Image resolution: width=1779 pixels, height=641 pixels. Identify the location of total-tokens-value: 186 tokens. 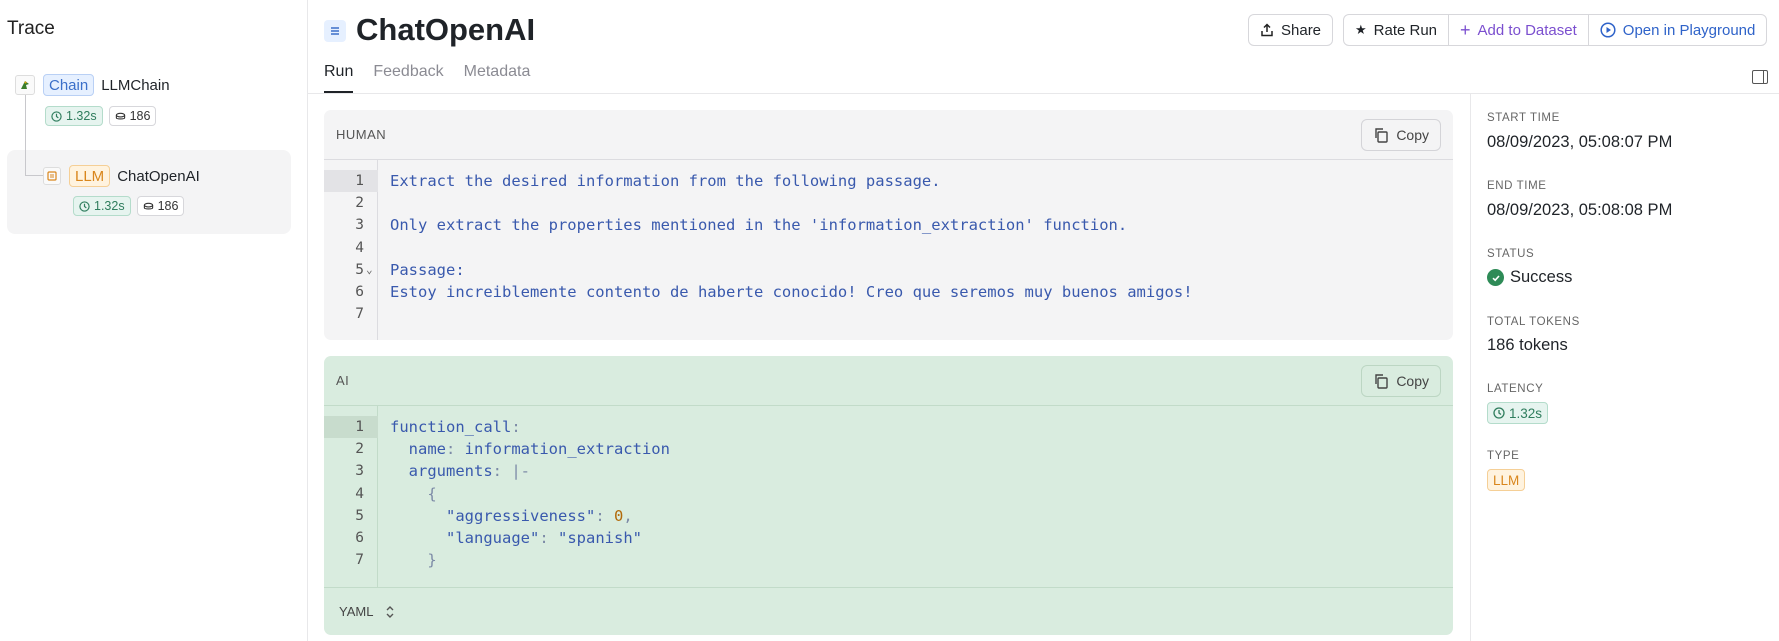
(1527, 345).